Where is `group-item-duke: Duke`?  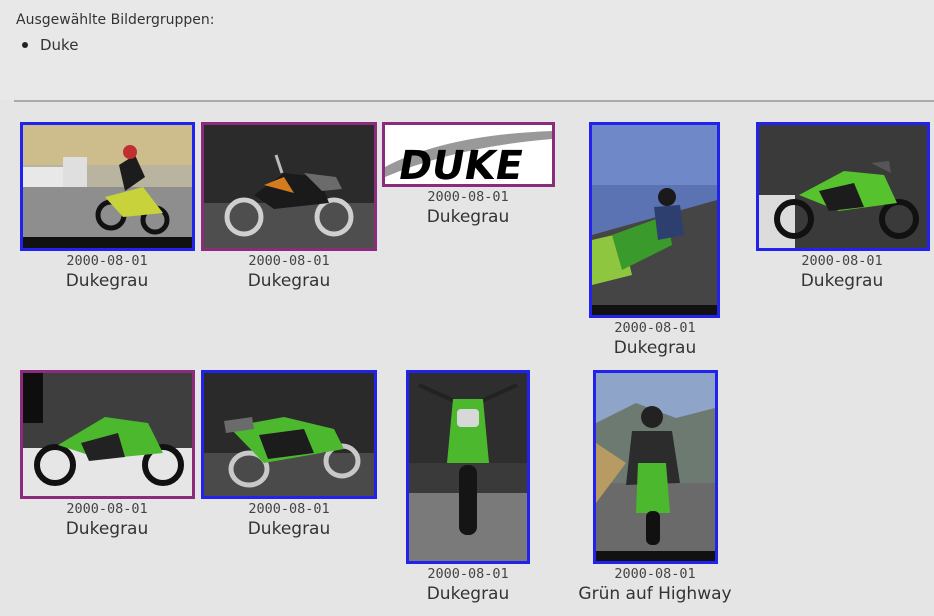 group-item-duke: Duke is located at coordinates (50, 45).